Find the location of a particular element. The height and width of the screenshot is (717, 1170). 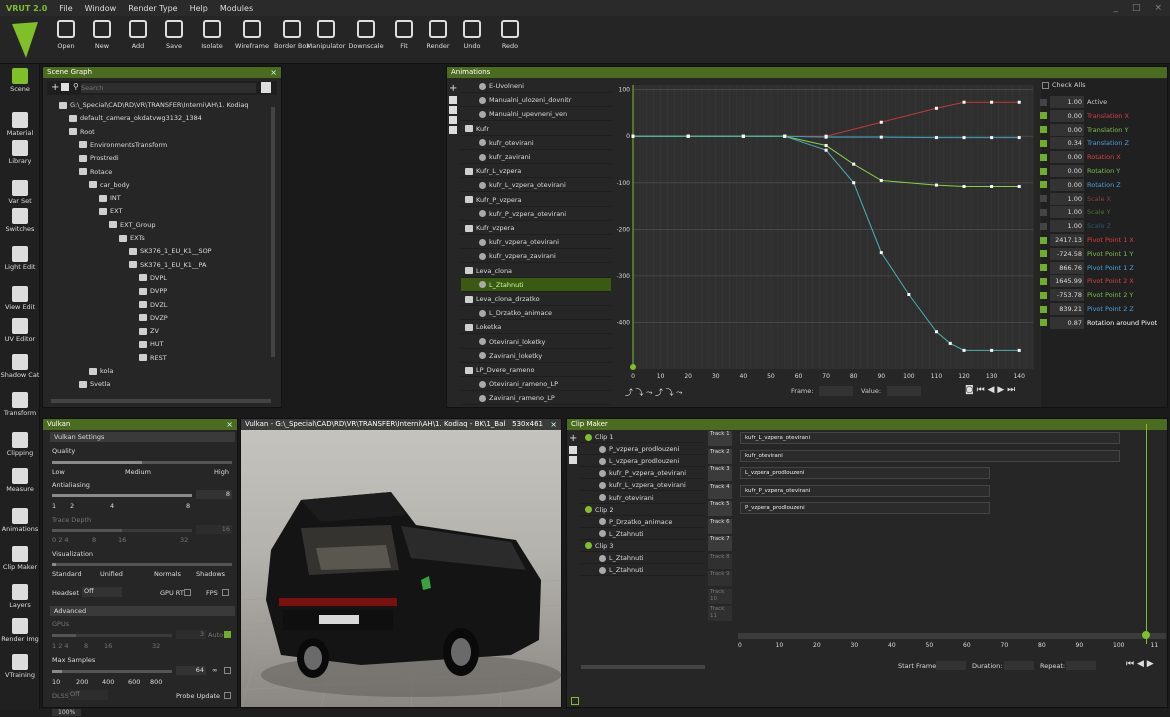

track-clip: L_vzpera_prodlouzeni is located at coordinates (865, 473).